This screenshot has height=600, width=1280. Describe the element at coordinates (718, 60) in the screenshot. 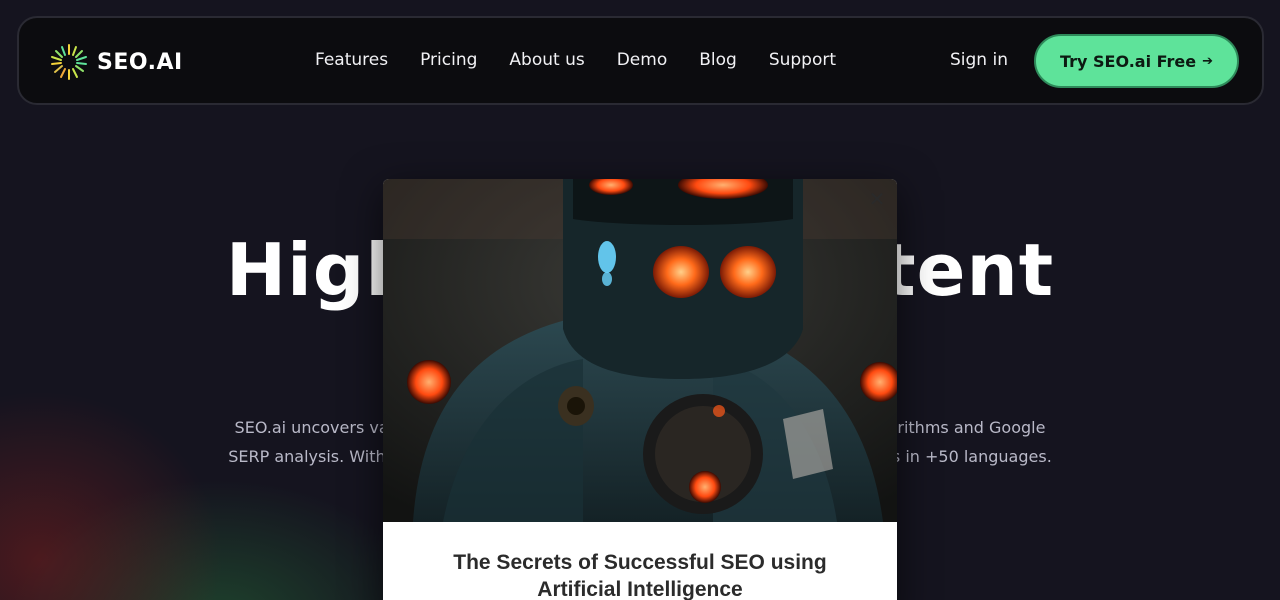

I see `nav-link-blog: Blog` at that location.